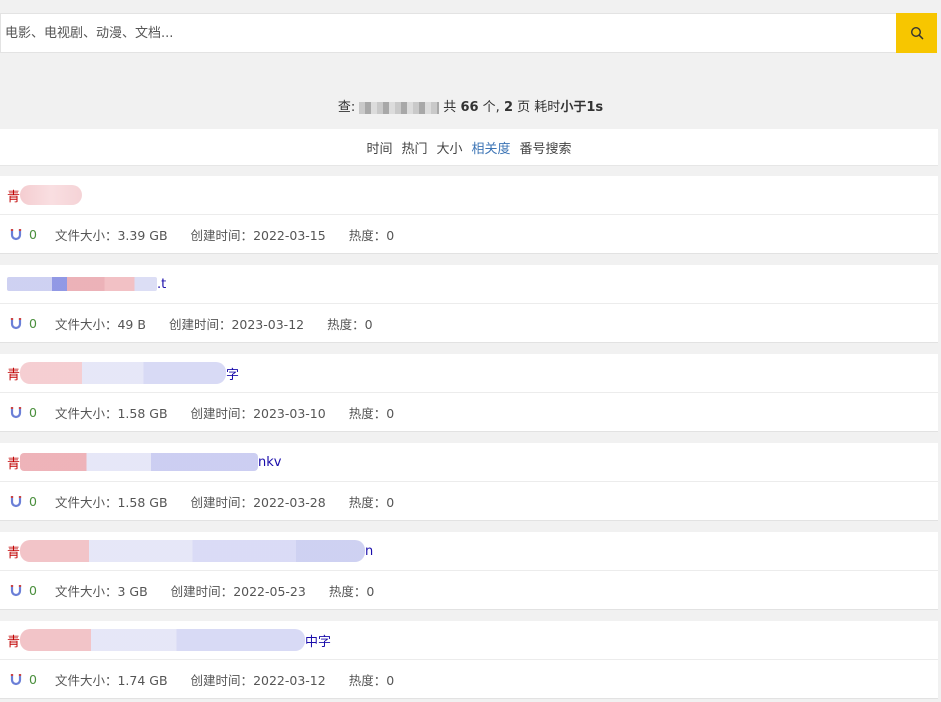 The image size is (941, 702). What do you see at coordinates (270, 462) in the screenshot?
I see `title-suffix: nkv` at bounding box center [270, 462].